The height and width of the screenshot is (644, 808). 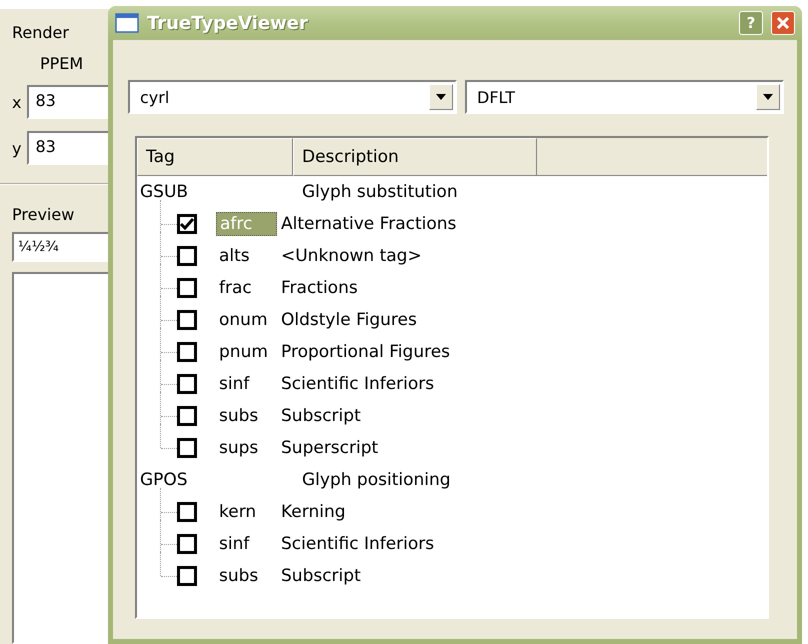 I want to click on ppem-label: PPEM, so click(x=62, y=63).